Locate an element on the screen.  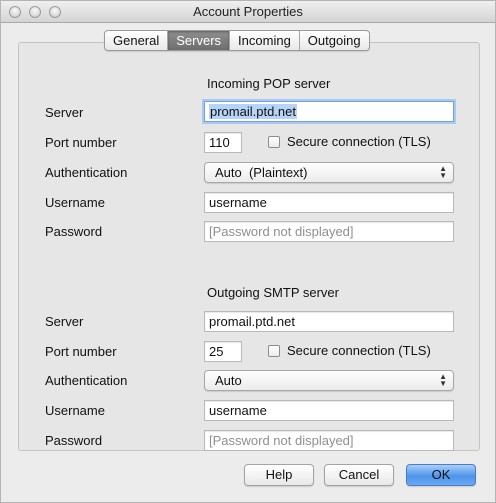
outgoing-password-label: Password is located at coordinates (74, 440).